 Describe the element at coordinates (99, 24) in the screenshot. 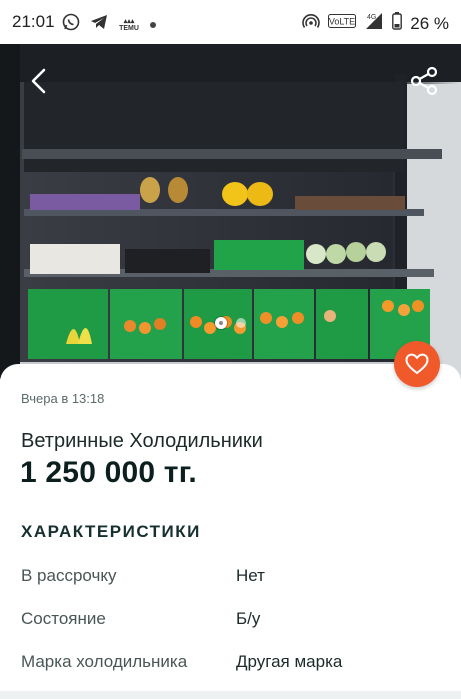

I see `telegram-icon` at that location.